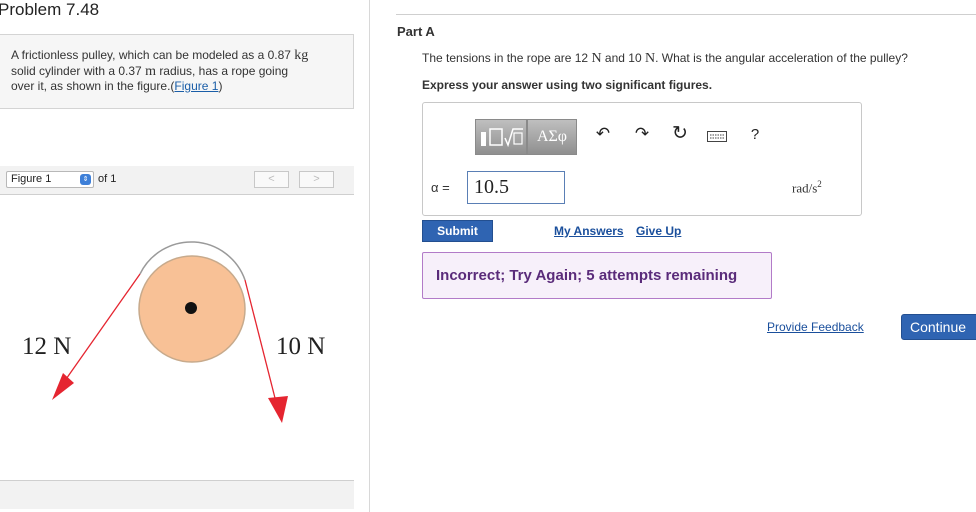  What do you see at coordinates (552, 137) in the screenshot?
I see `greek-symbols-button: ΑΣφ` at bounding box center [552, 137].